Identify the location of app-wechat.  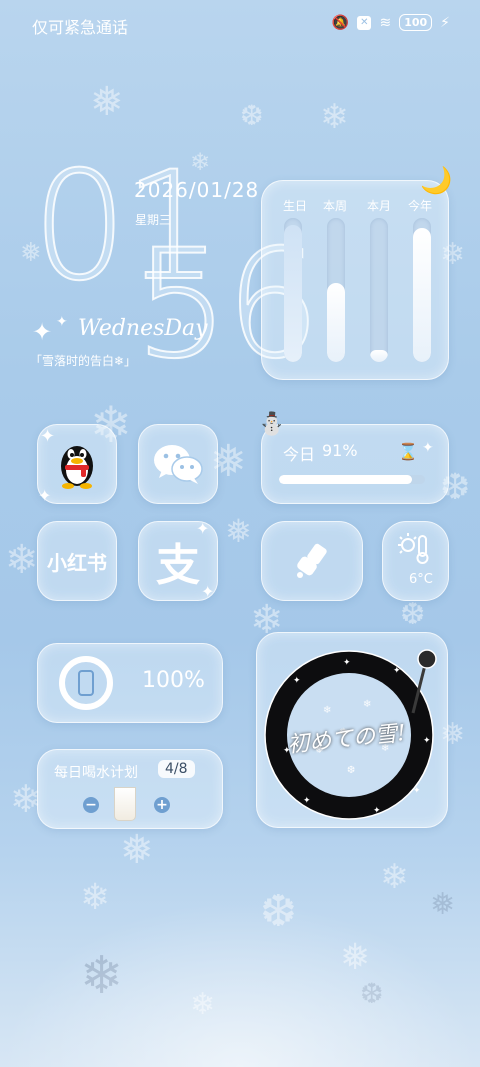
(178, 464).